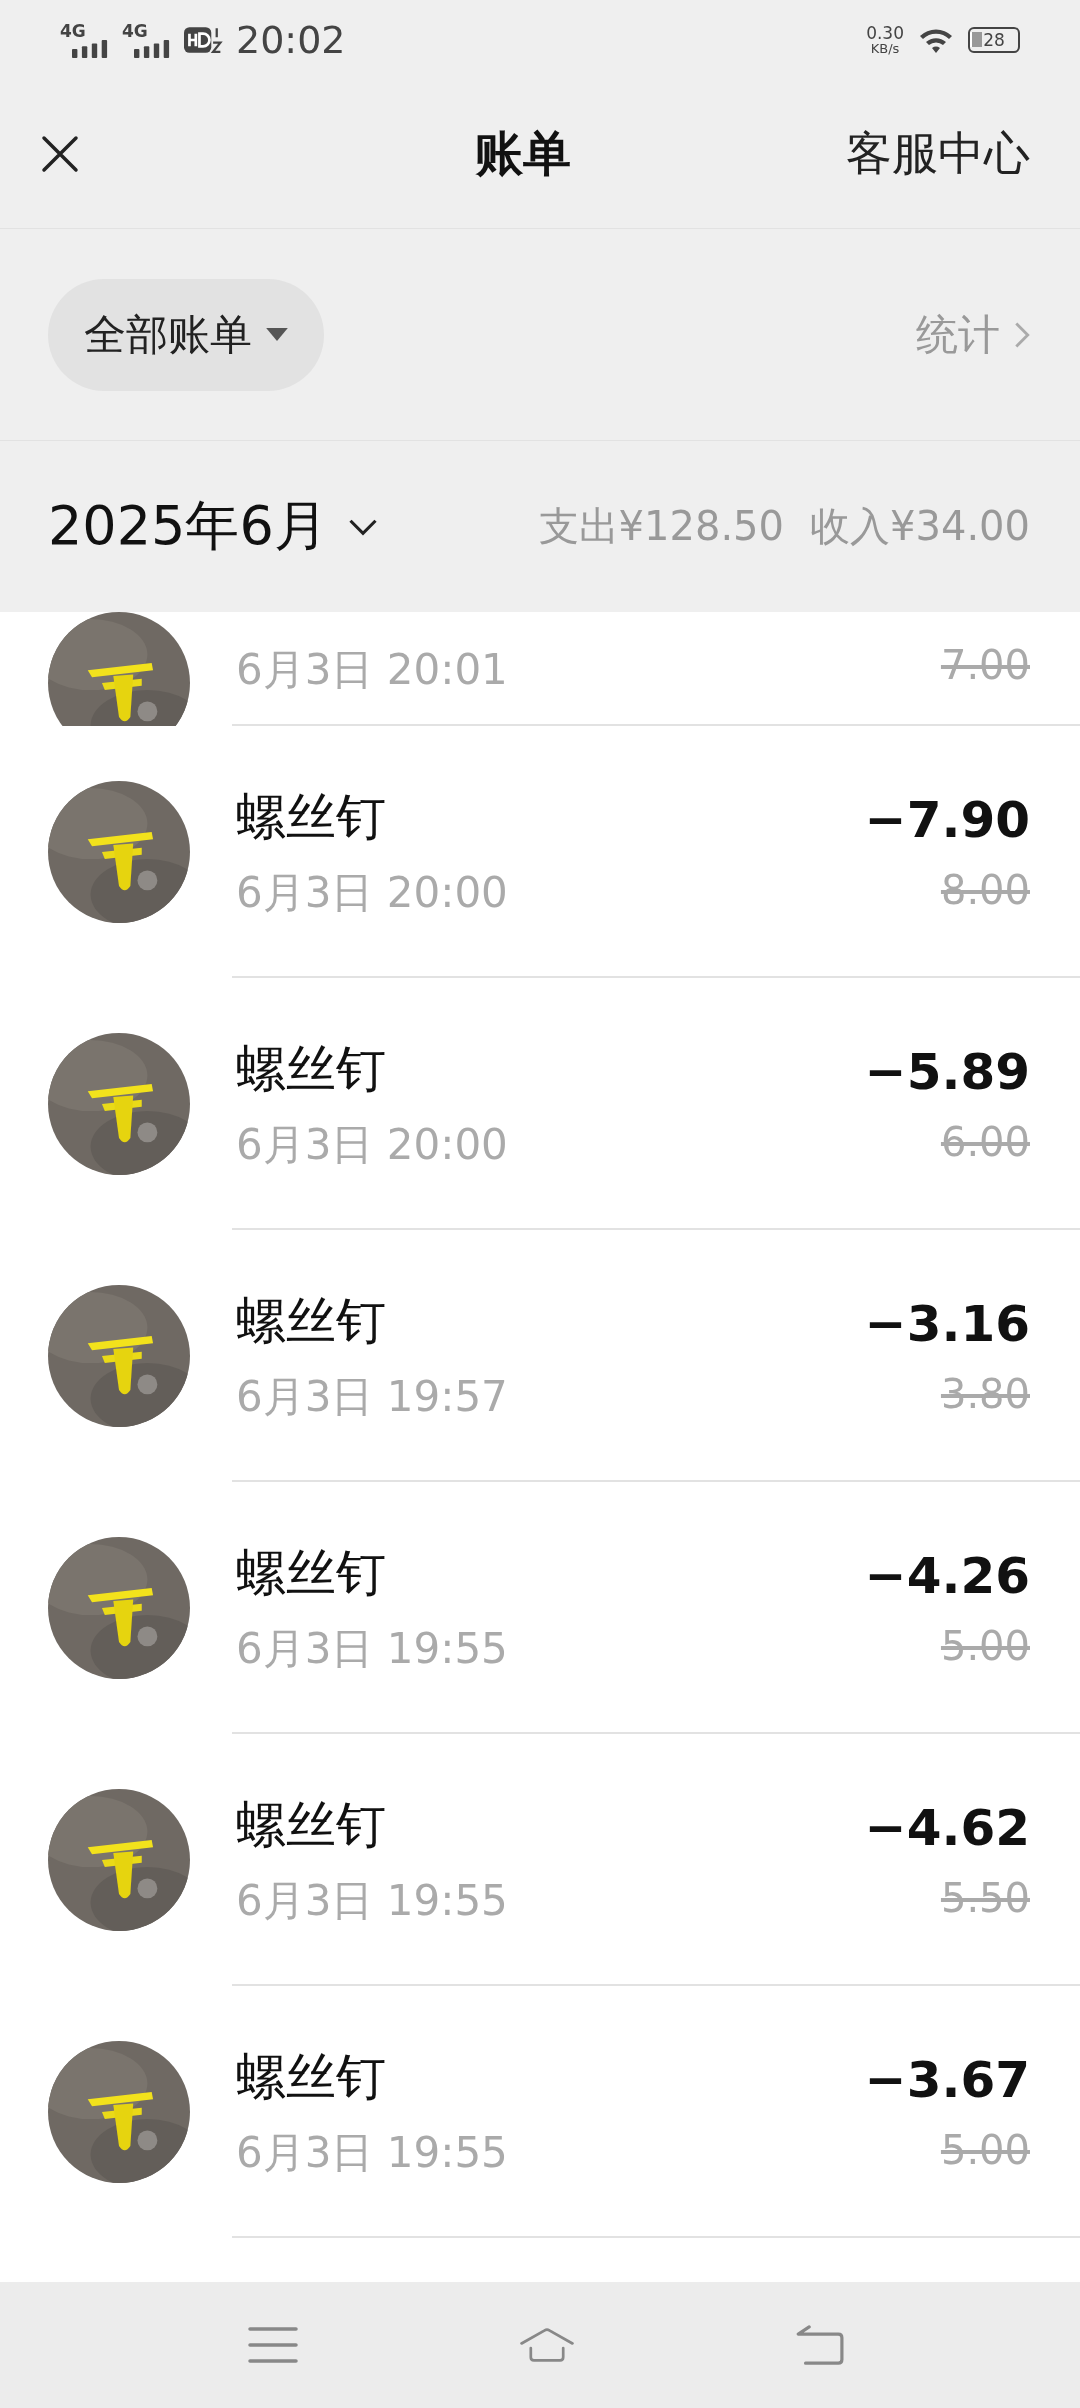 Image resolution: width=1080 pixels, height=2408 pixels. Describe the element at coordinates (273, 2345) in the screenshot. I see `menu-icon` at that location.